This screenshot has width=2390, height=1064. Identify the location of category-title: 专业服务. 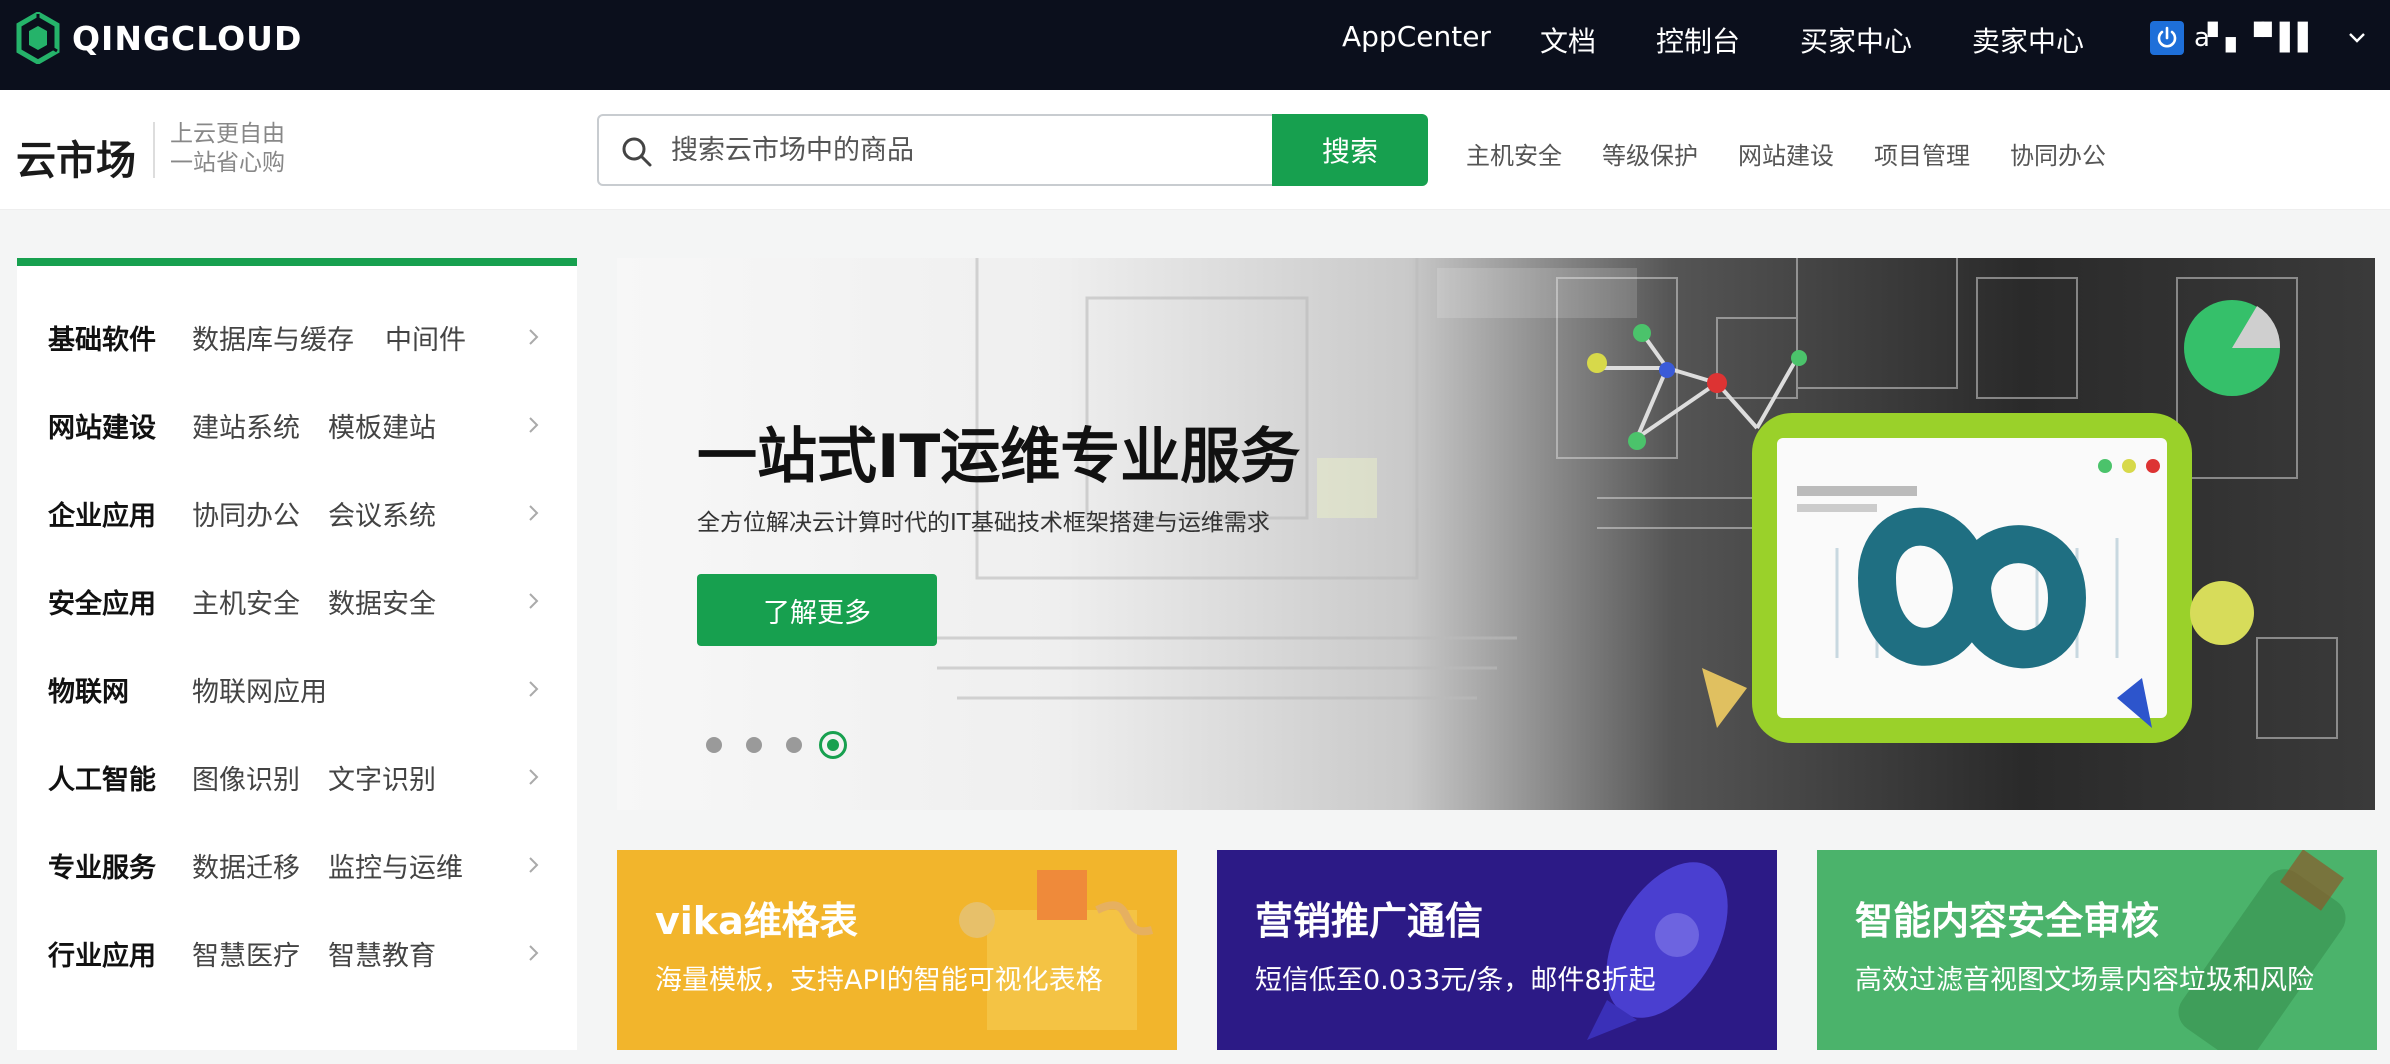
(102, 868).